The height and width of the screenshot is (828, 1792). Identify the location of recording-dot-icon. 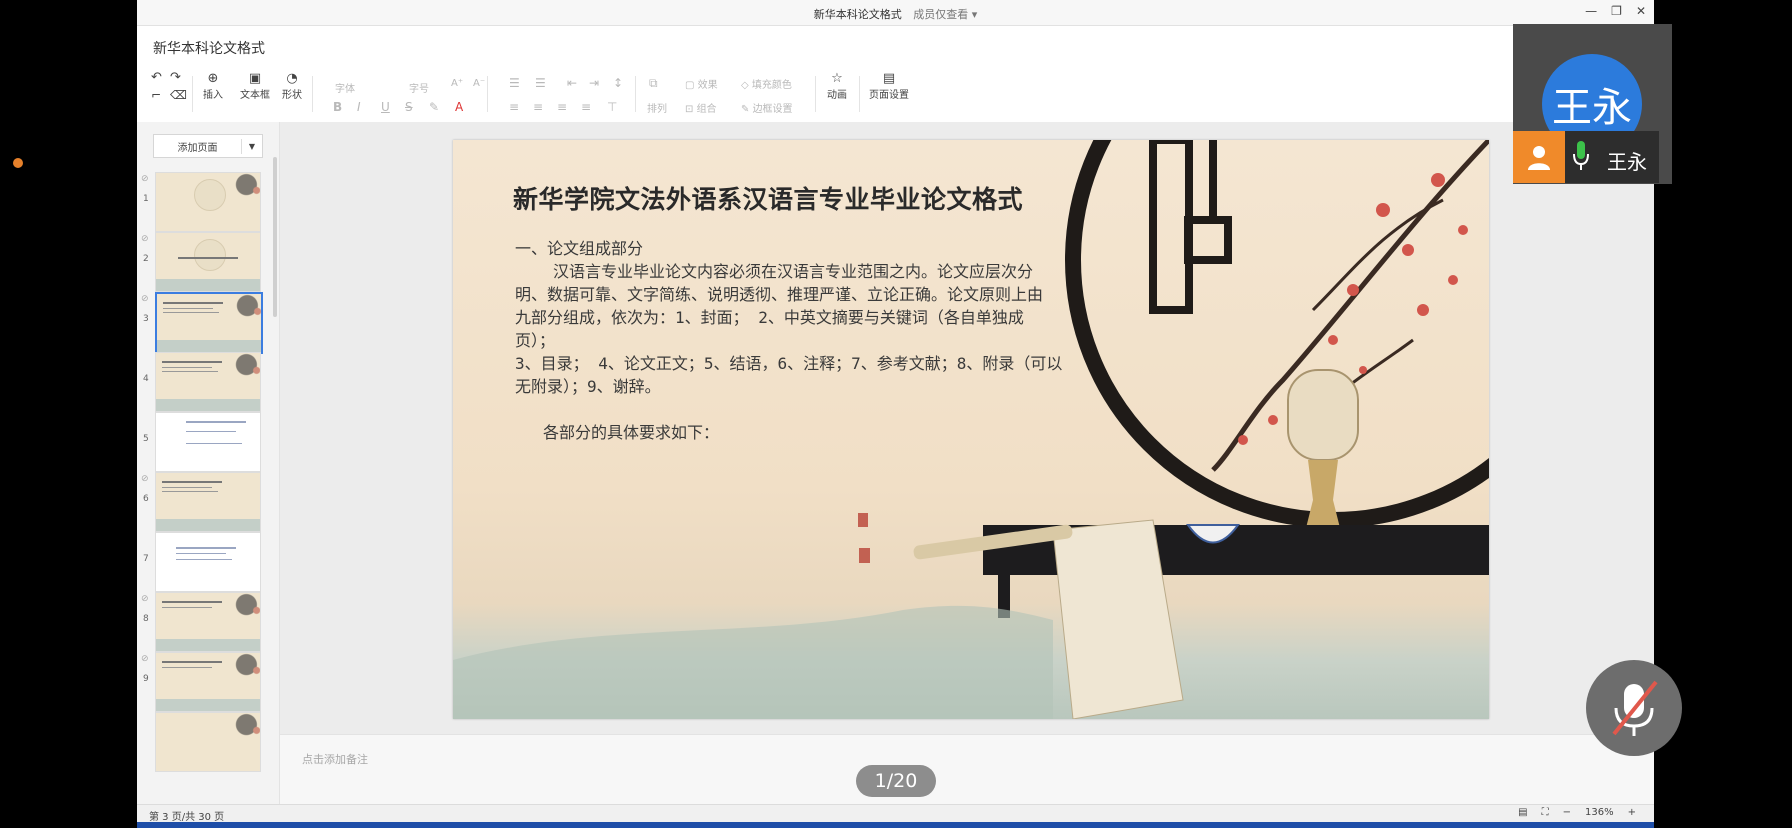
(18, 163).